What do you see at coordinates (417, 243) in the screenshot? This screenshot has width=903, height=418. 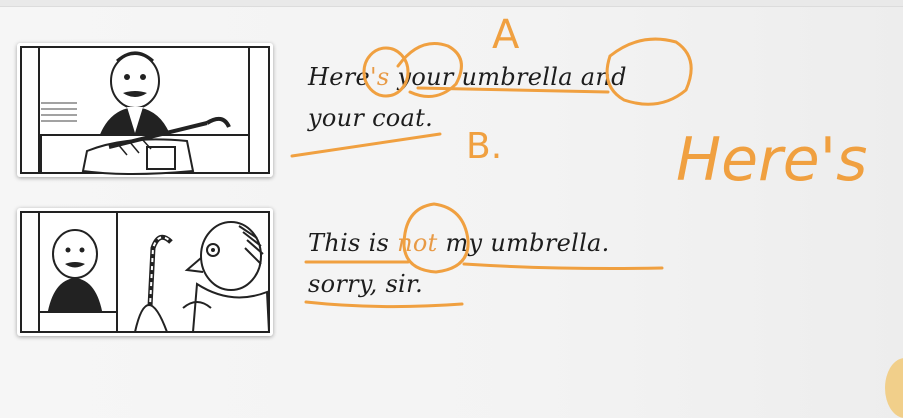 I see `highlighted-word: not` at bounding box center [417, 243].